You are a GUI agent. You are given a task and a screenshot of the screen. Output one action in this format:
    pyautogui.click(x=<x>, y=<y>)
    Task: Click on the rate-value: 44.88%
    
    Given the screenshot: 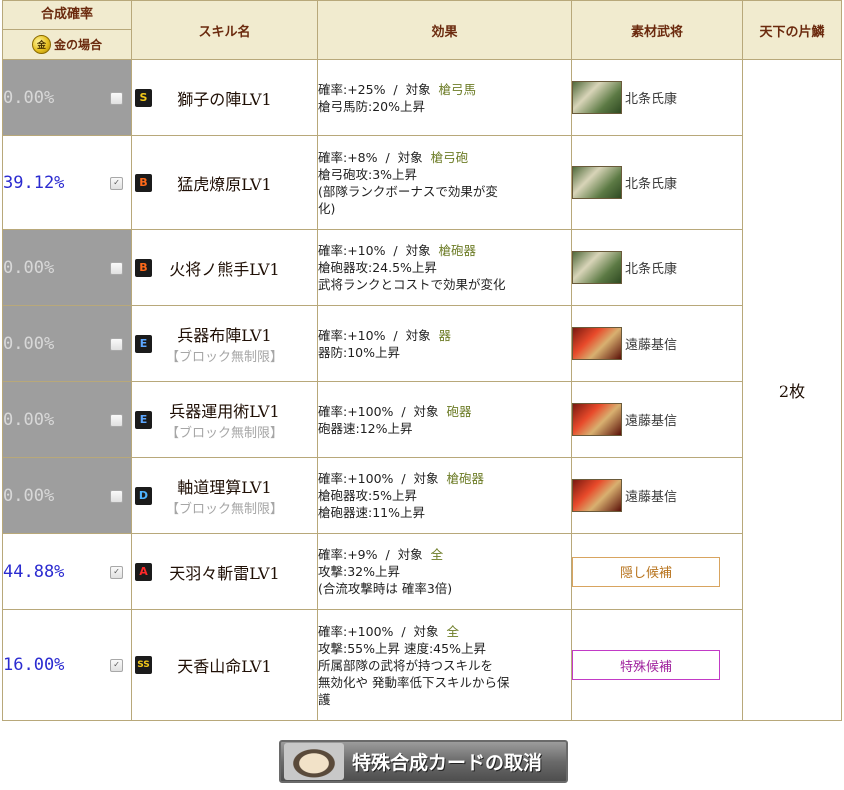 What is the action you would take?
    pyautogui.click(x=34, y=571)
    